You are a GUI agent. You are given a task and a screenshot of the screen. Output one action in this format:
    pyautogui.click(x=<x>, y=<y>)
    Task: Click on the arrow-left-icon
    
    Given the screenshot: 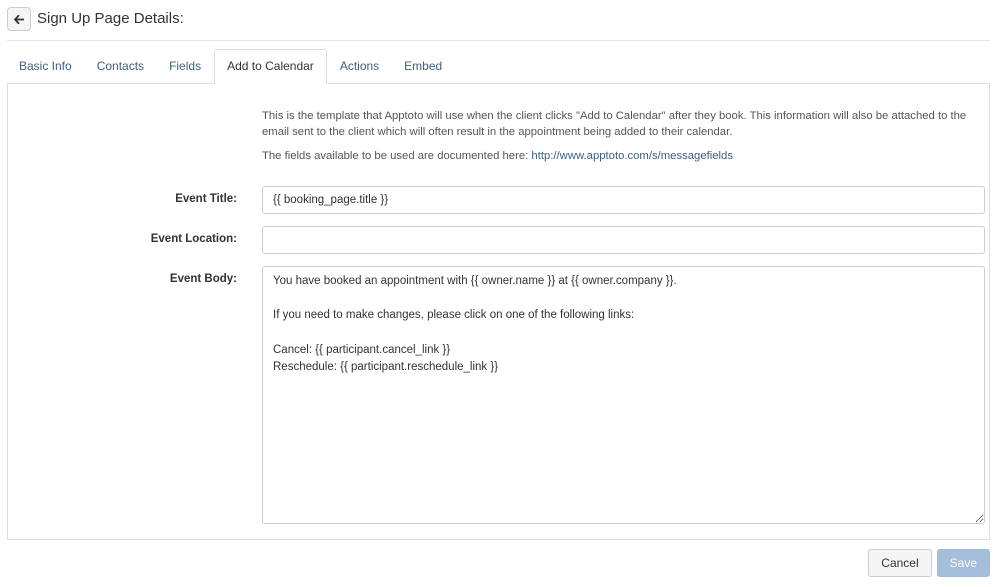 What is the action you would take?
    pyautogui.click(x=19, y=19)
    